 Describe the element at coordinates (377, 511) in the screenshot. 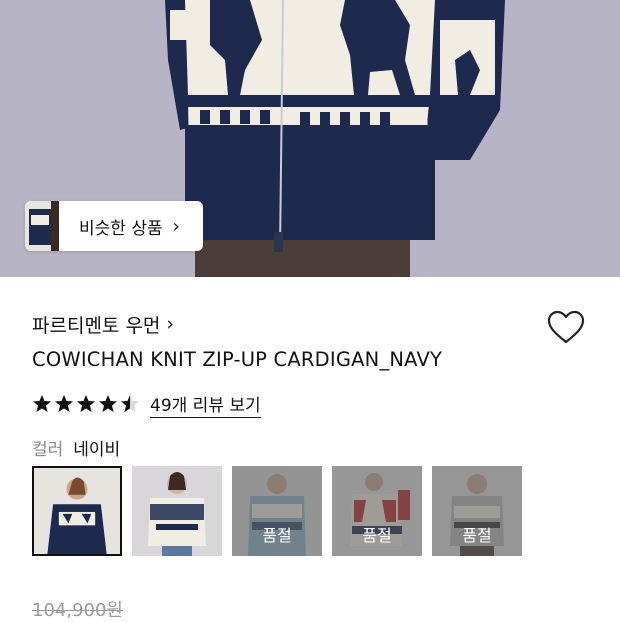

I see `color-swatch-red-white: 품절` at that location.